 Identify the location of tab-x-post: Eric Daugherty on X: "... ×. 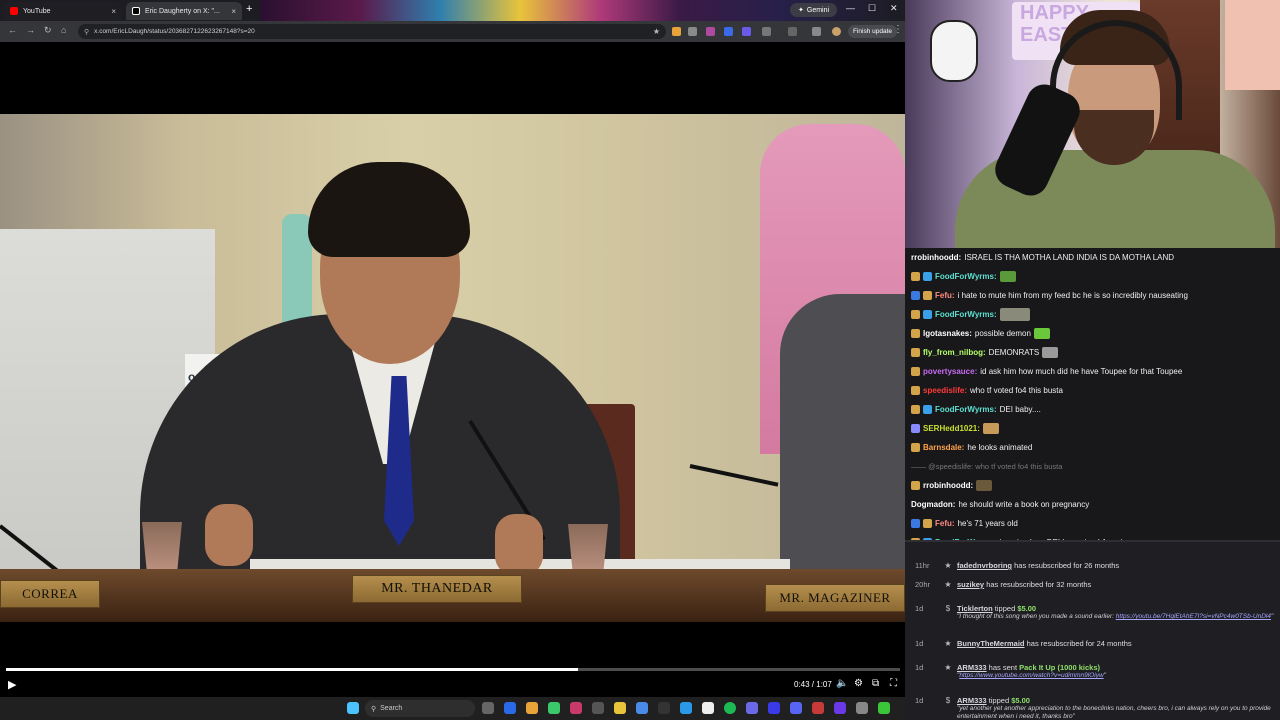
(184, 11).